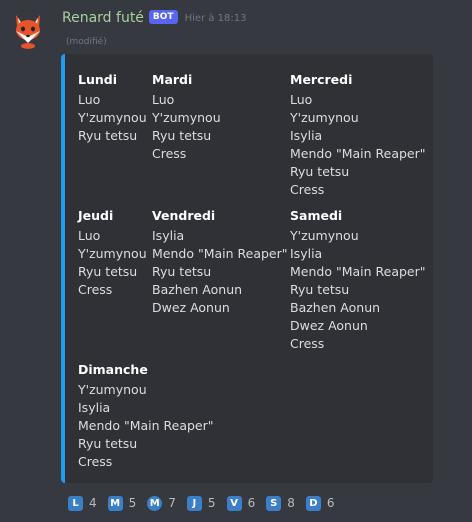  I want to click on regional-indicator-m-icon: M, so click(115, 503).